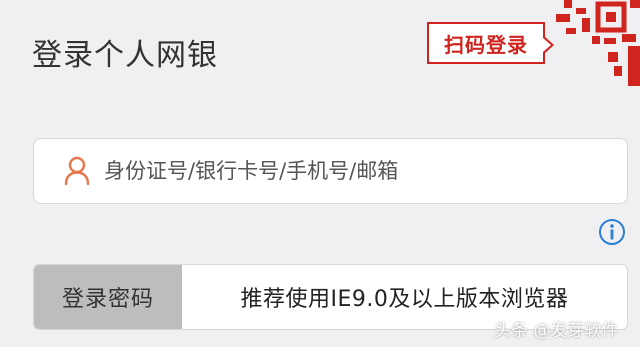 This screenshot has height=347, width=640. I want to click on scan-login-button: 扫码登录, so click(490, 43).